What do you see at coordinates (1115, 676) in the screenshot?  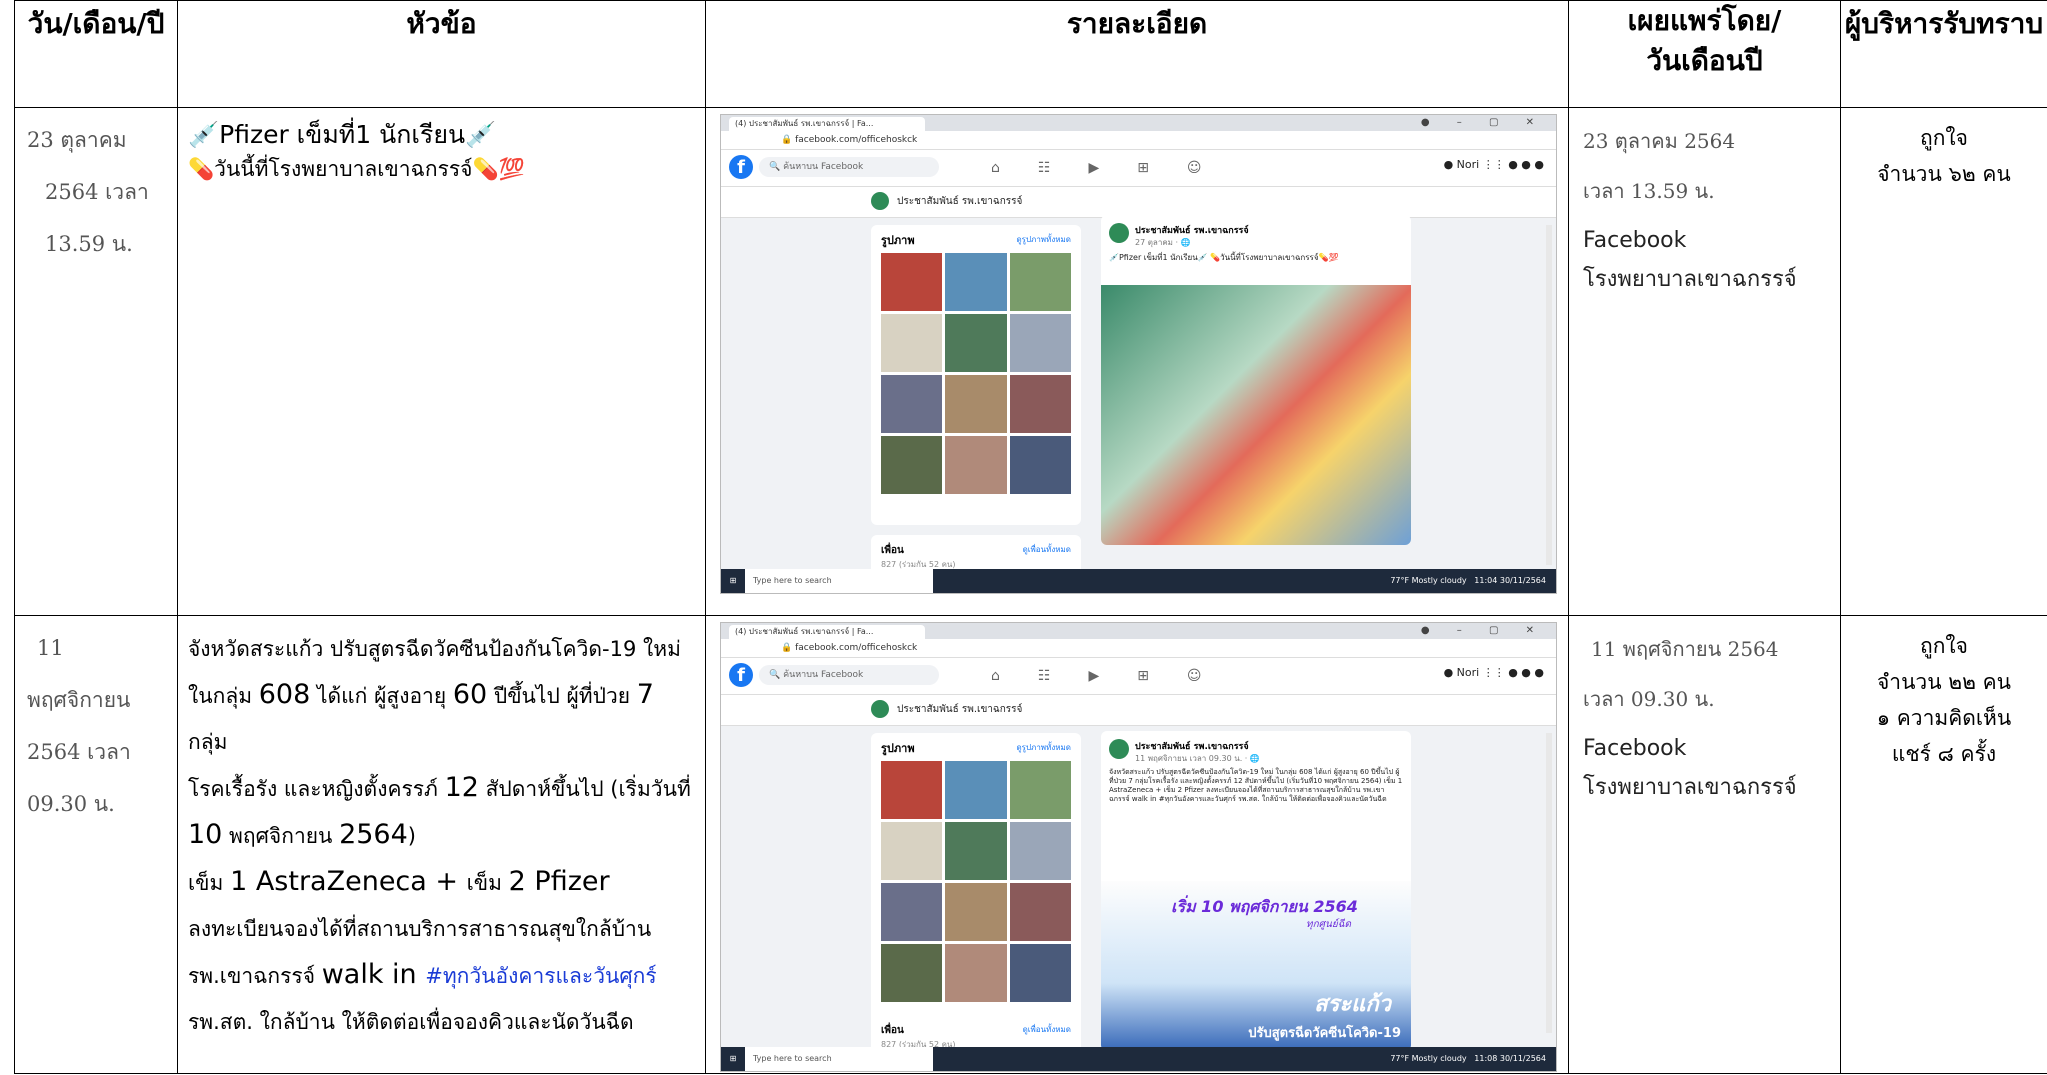 I see `nav-icons: ⌂☷▶⊞☺` at bounding box center [1115, 676].